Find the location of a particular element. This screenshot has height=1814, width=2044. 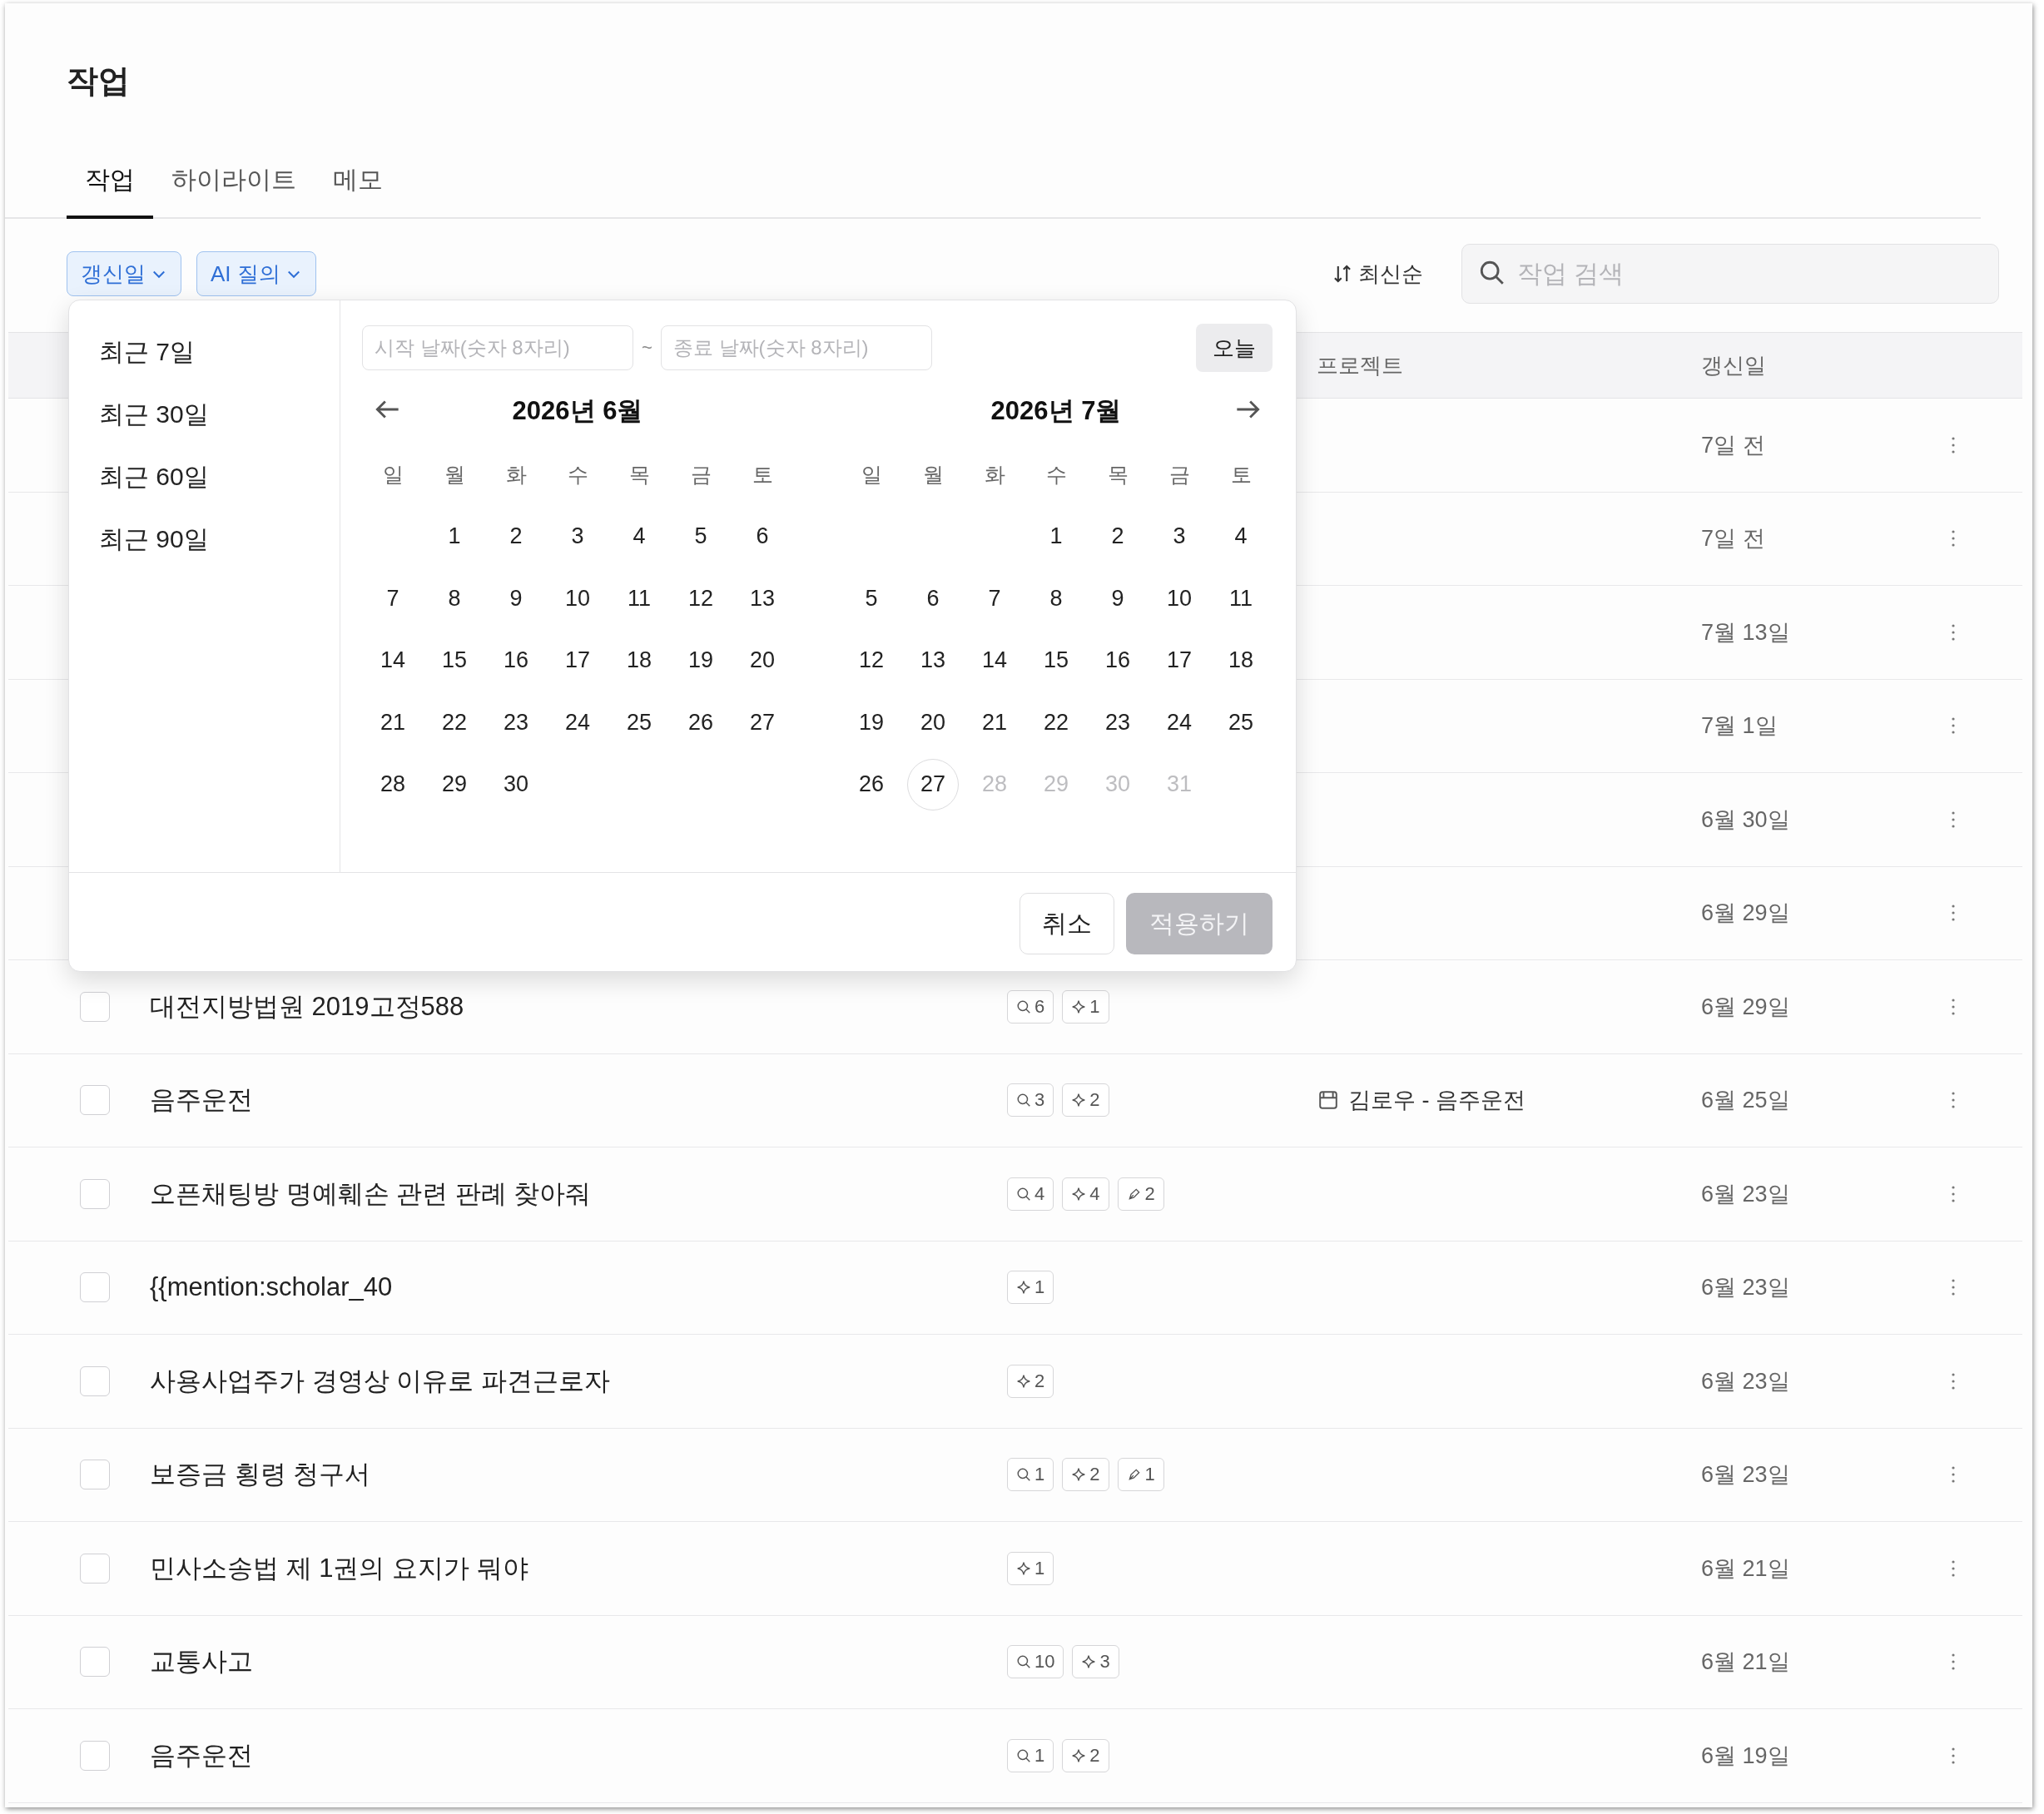

task-title: 오픈채팅방 명예훼손 관련 판례 찾아줘 is located at coordinates (574, 1194).